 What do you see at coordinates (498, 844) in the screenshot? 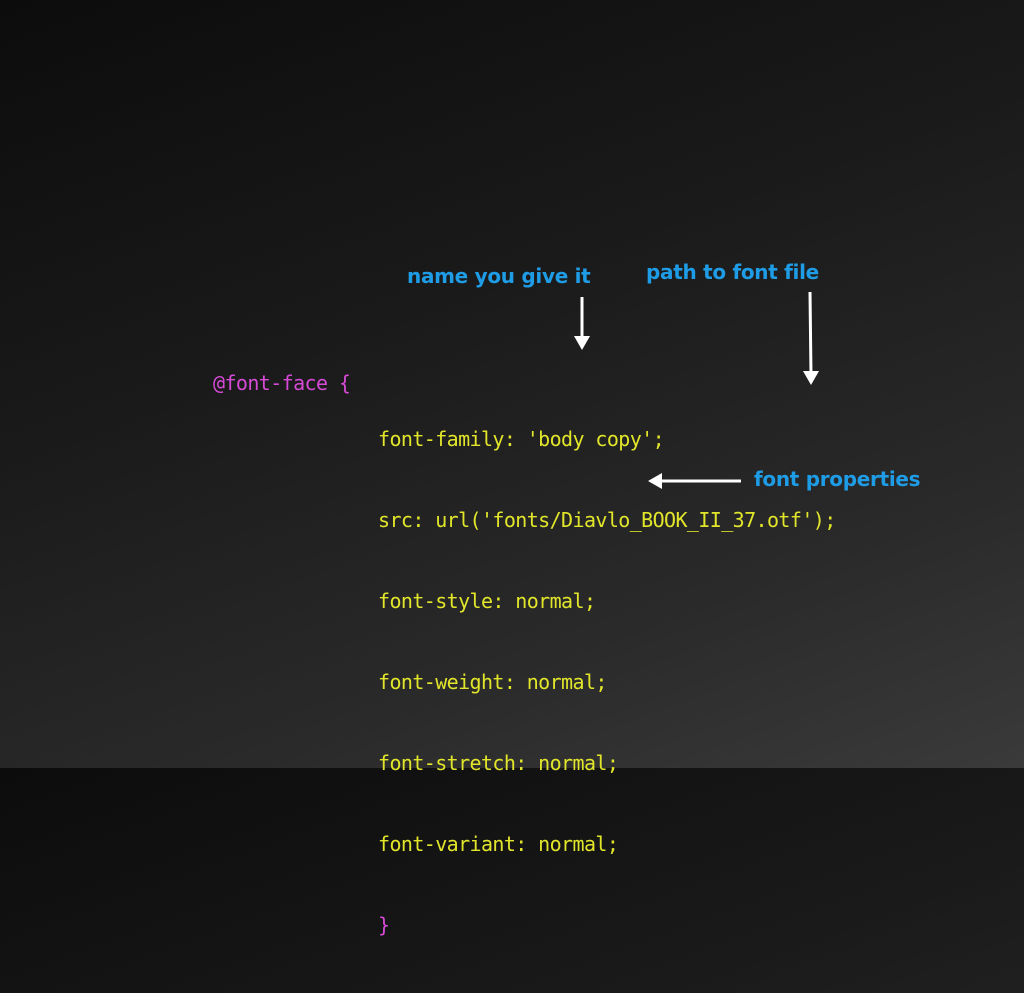
I see `declaration-font-variant: font-variant: normal;` at bounding box center [498, 844].